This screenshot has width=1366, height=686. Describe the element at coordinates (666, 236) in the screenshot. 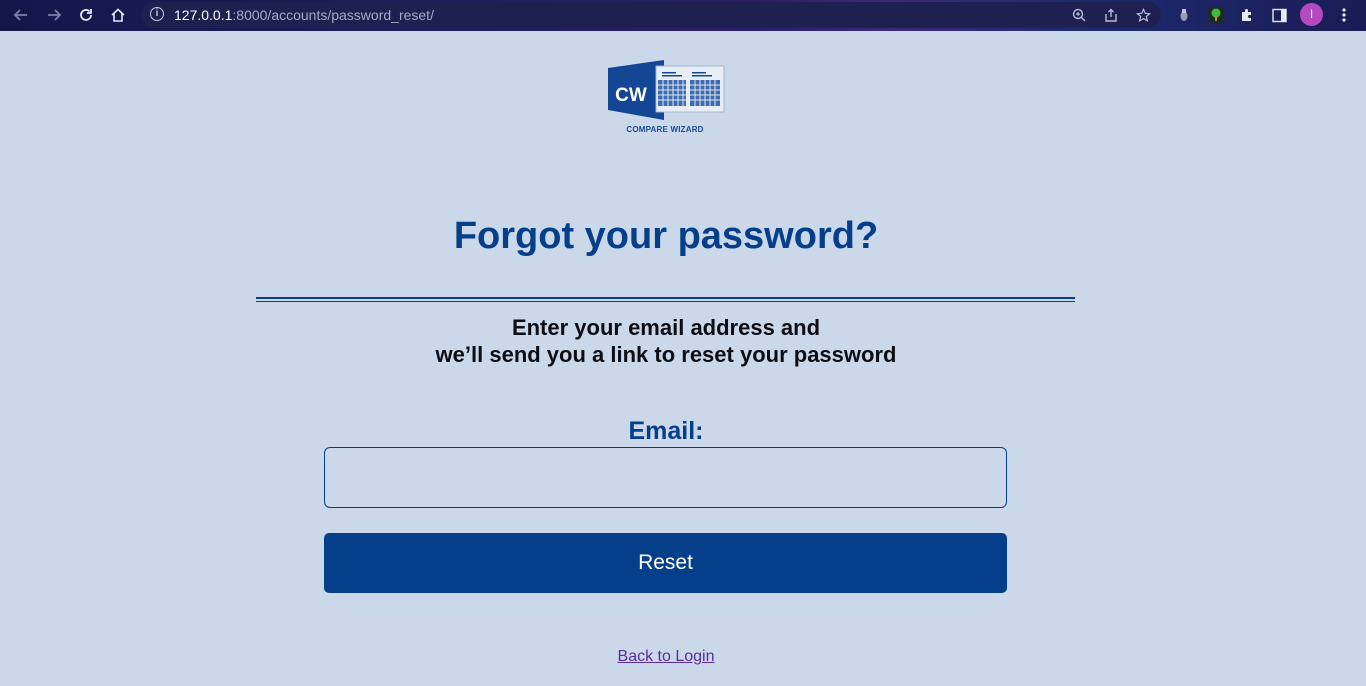

I see `page-title: Forgot your password?` at that location.